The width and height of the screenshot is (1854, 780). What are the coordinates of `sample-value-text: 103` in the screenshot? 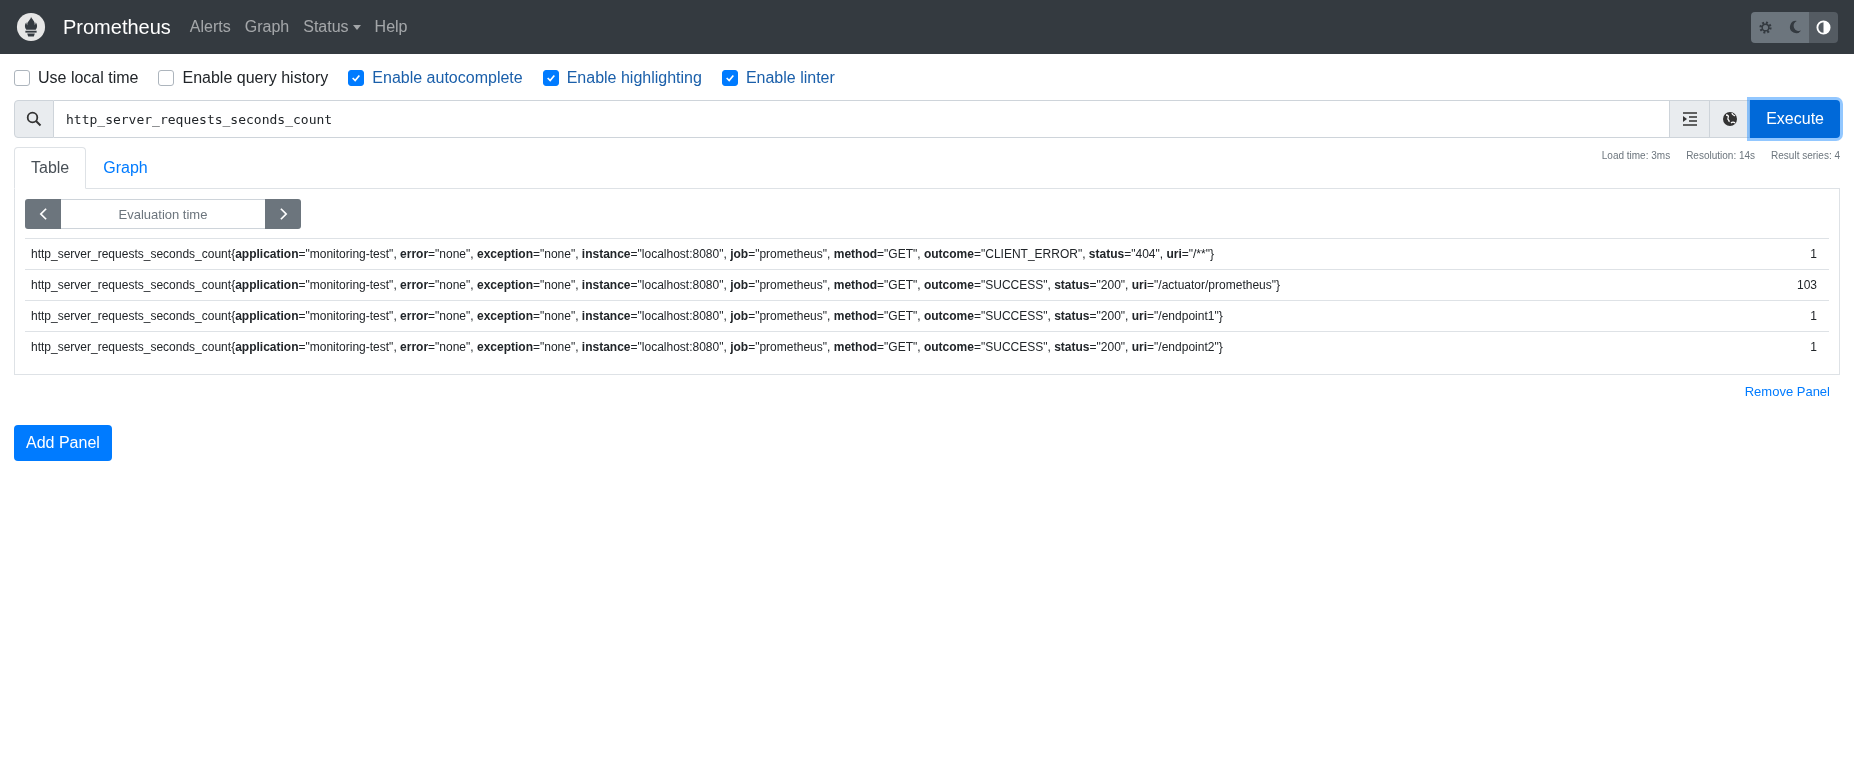 It's located at (1806, 285).